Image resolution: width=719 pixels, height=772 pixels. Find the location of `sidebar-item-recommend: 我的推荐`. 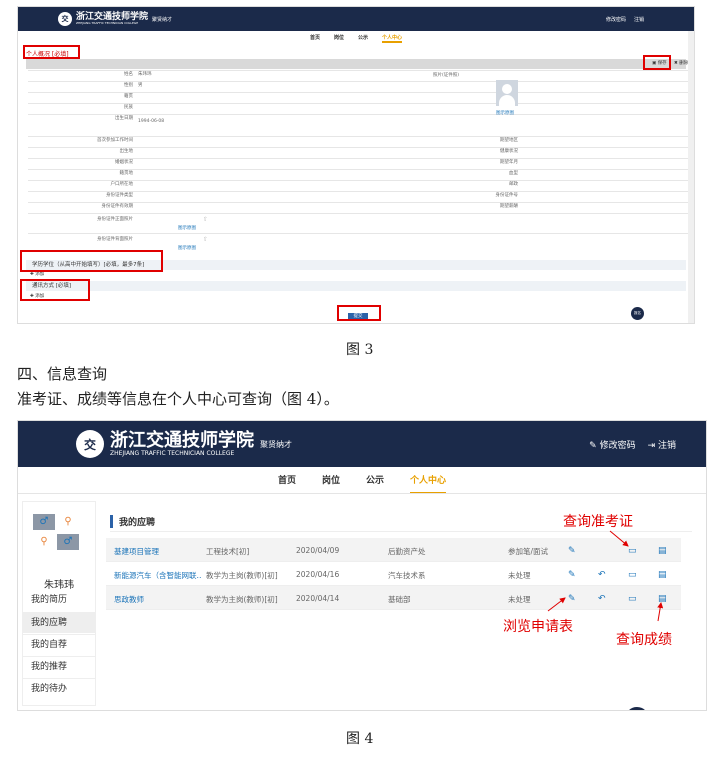

sidebar-item-recommend: 我的推荐 is located at coordinates (59, 666).